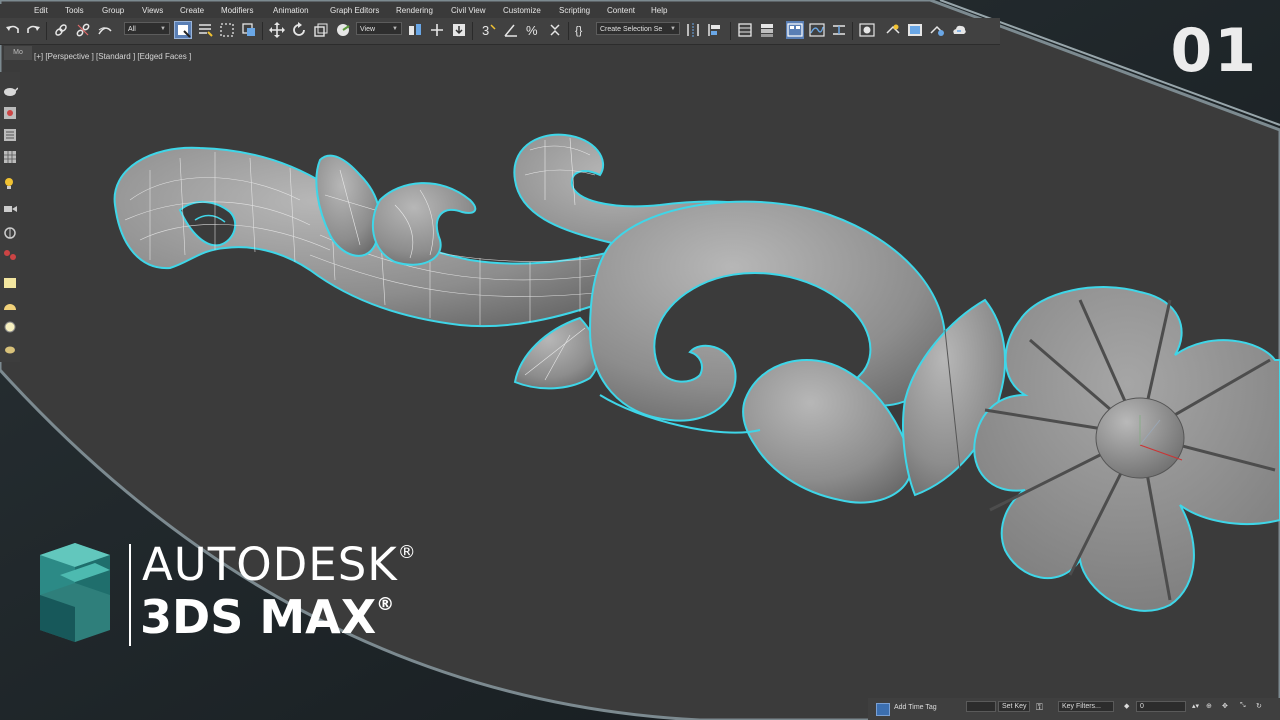 The height and width of the screenshot is (720, 1280). I want to click on list-panel-icon, so click(10, 135).